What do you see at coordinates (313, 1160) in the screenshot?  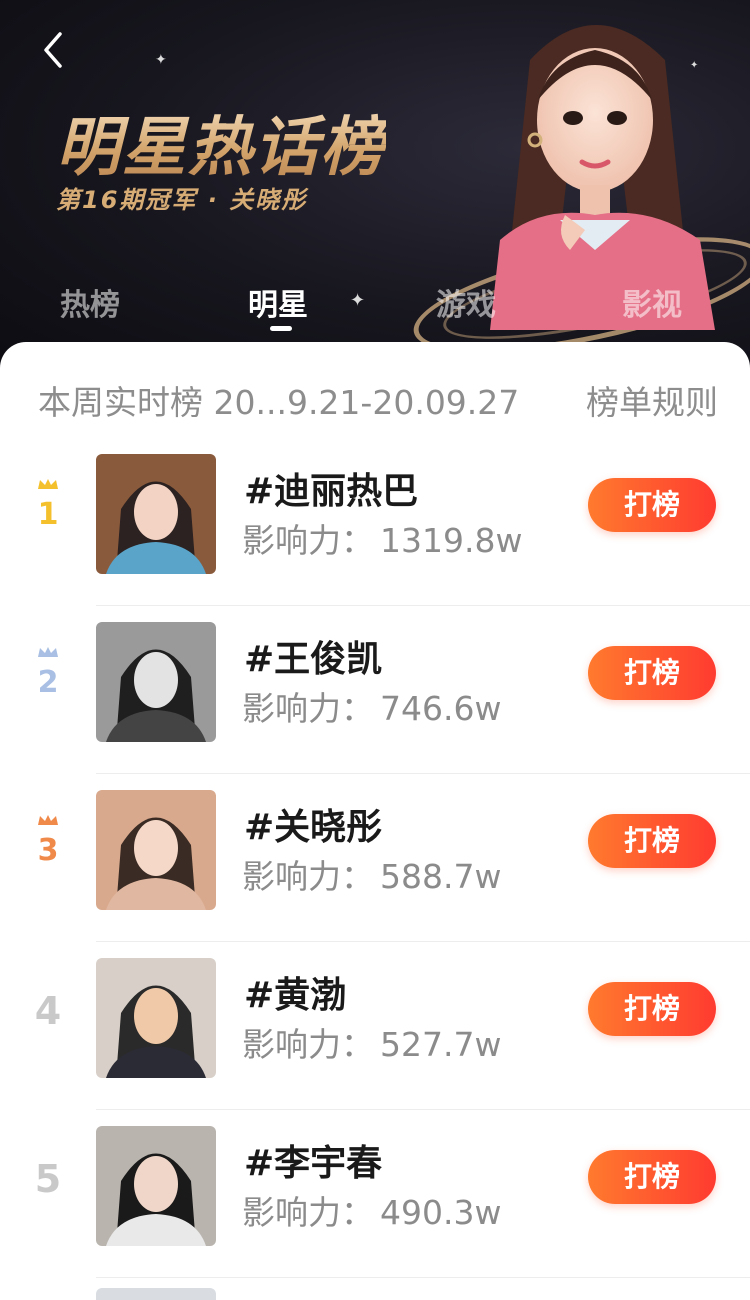 I see `celebrity-name: #李宇春` at bounding box center [313, 1160].